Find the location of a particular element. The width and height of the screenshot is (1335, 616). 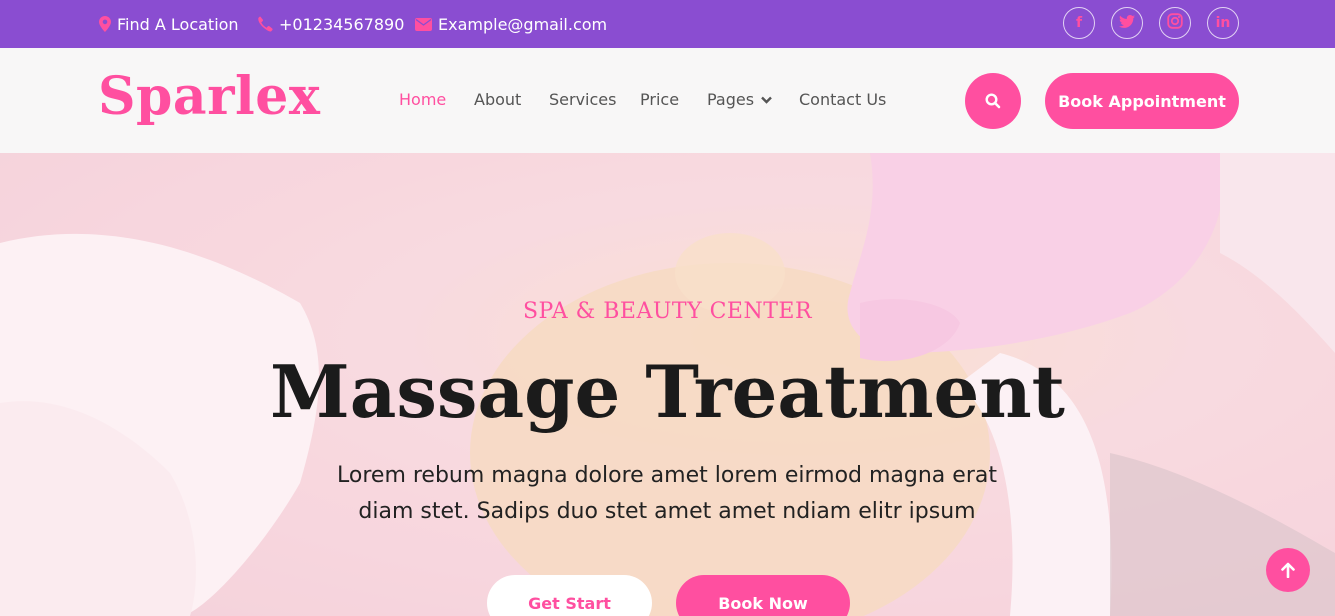

search-icon is located at coordinates (993, 101).